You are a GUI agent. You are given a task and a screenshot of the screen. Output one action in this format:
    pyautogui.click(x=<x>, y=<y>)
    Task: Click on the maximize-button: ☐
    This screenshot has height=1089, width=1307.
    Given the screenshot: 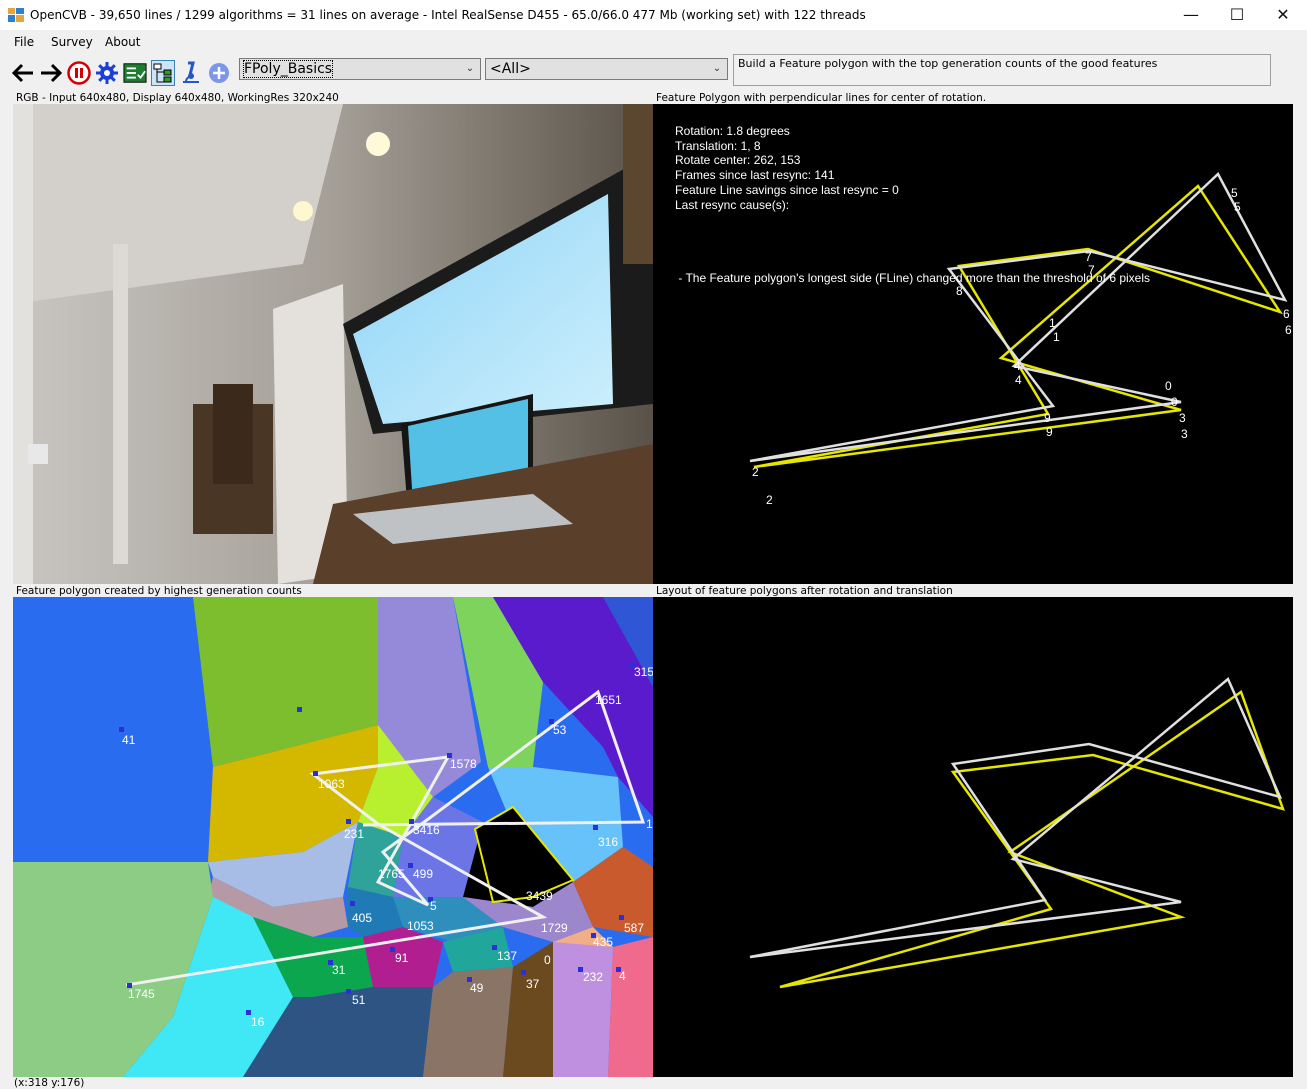 What is the action you would take?
    pyautogui.click(x=1237, y=15)
    